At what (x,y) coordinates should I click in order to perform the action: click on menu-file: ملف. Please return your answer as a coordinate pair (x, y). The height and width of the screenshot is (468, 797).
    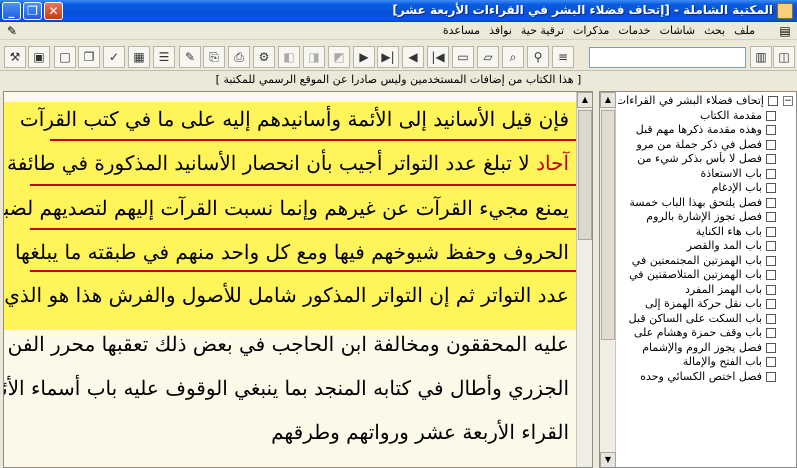
    Looking at the image, I should click on (744, 30).